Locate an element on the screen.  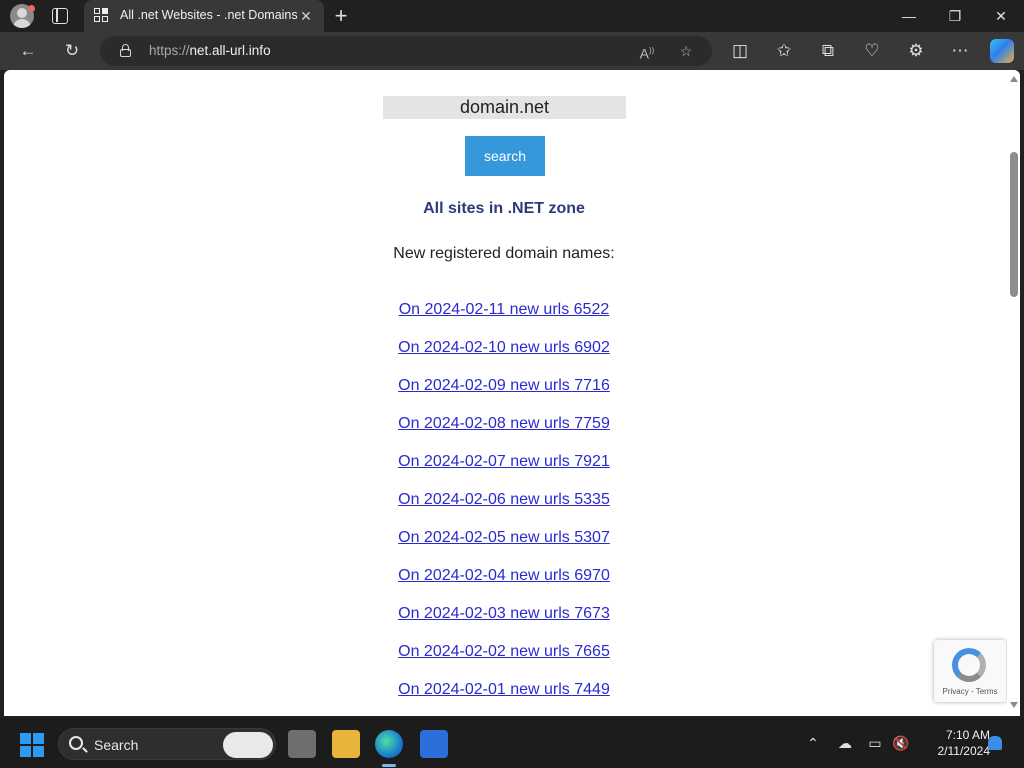
new-tab-button: + is located at coordinates (341, 16).